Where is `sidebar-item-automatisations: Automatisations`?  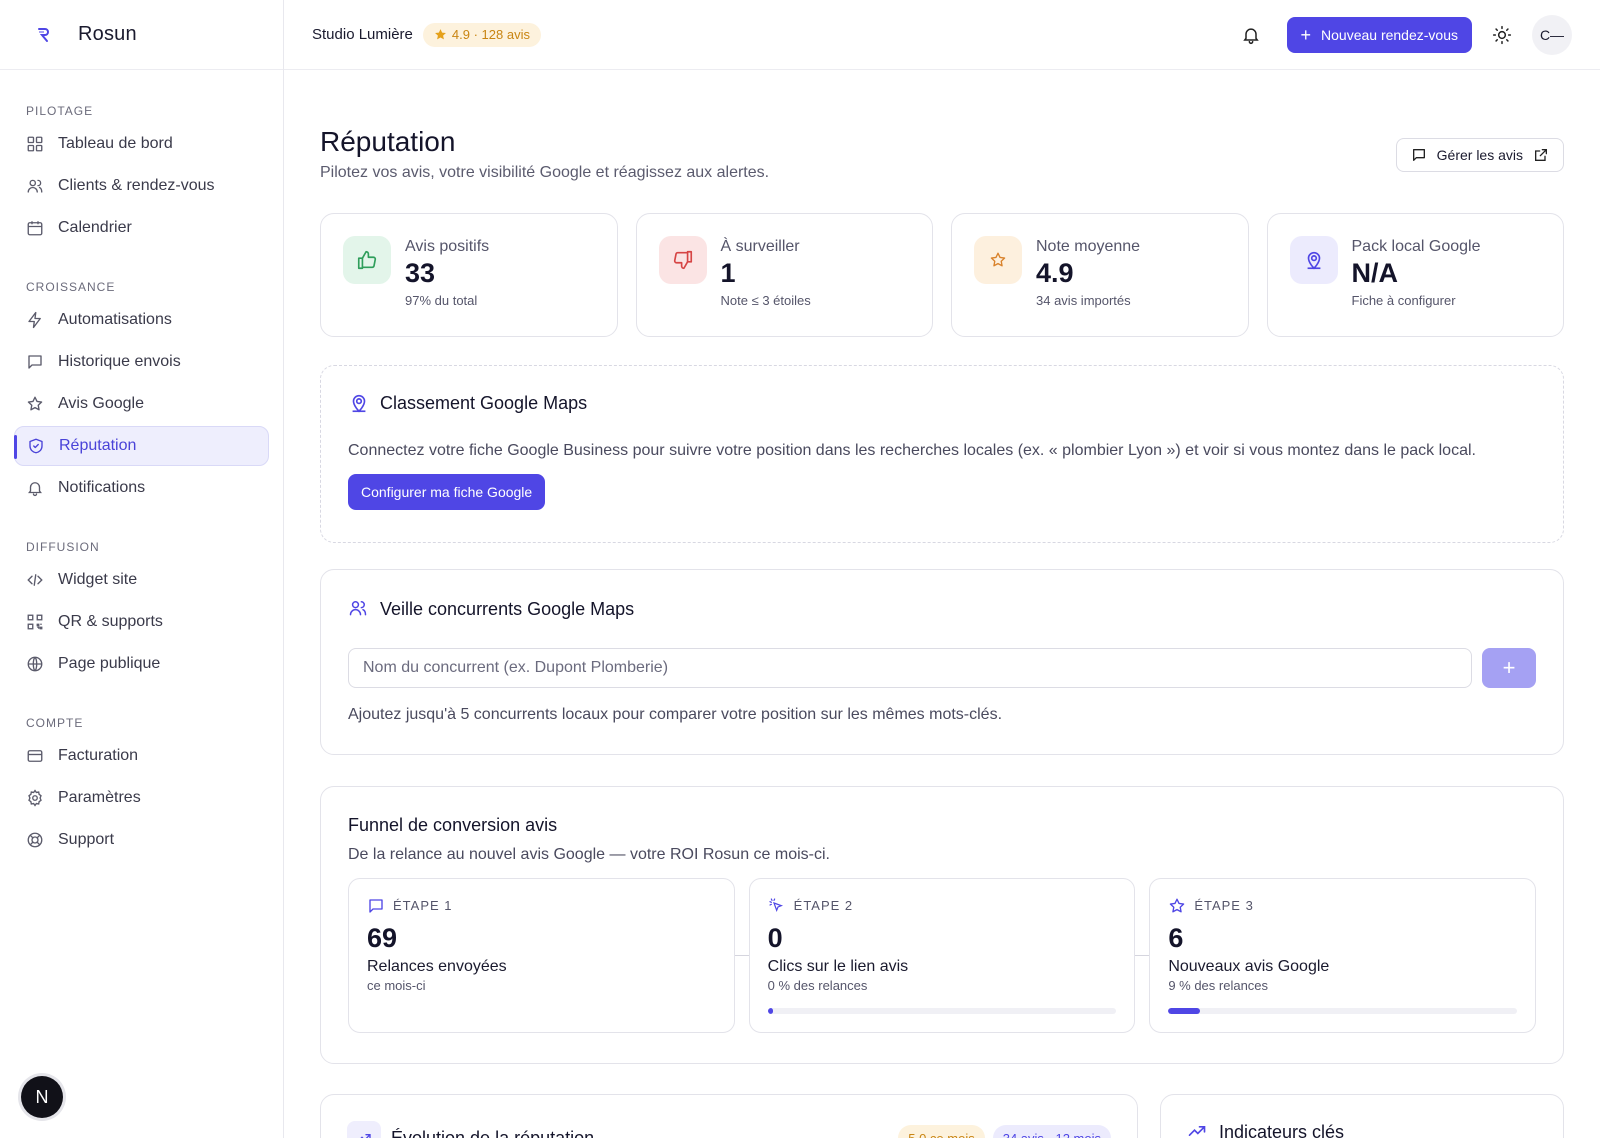 sidebar-item-automatisations: Automatisations is located at coordinates (141, 320).